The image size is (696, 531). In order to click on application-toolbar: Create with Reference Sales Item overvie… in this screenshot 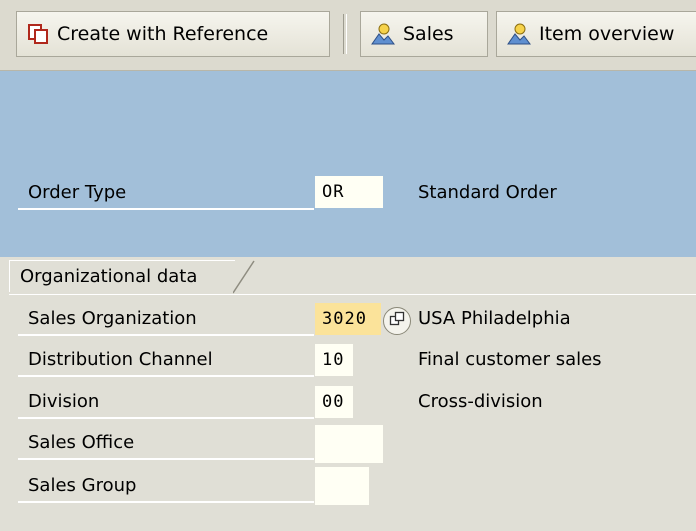, I will do `click(348, 35)`.